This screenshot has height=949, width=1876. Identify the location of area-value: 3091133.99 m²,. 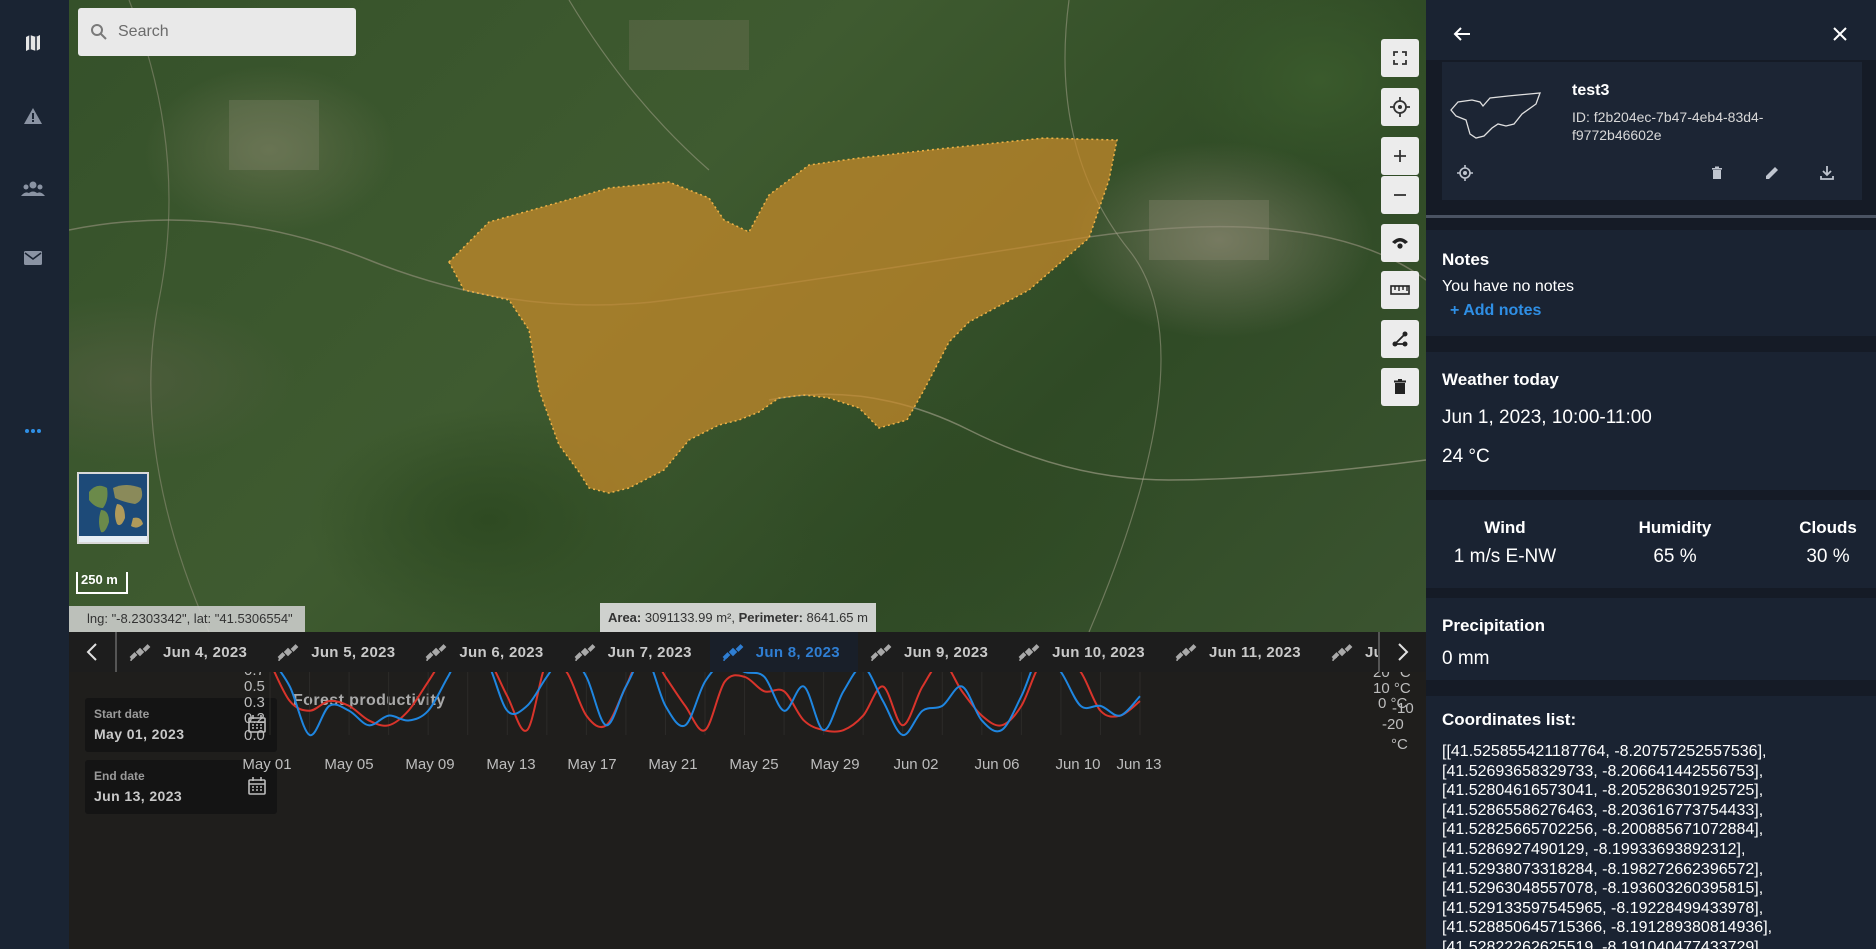
(689, 617).